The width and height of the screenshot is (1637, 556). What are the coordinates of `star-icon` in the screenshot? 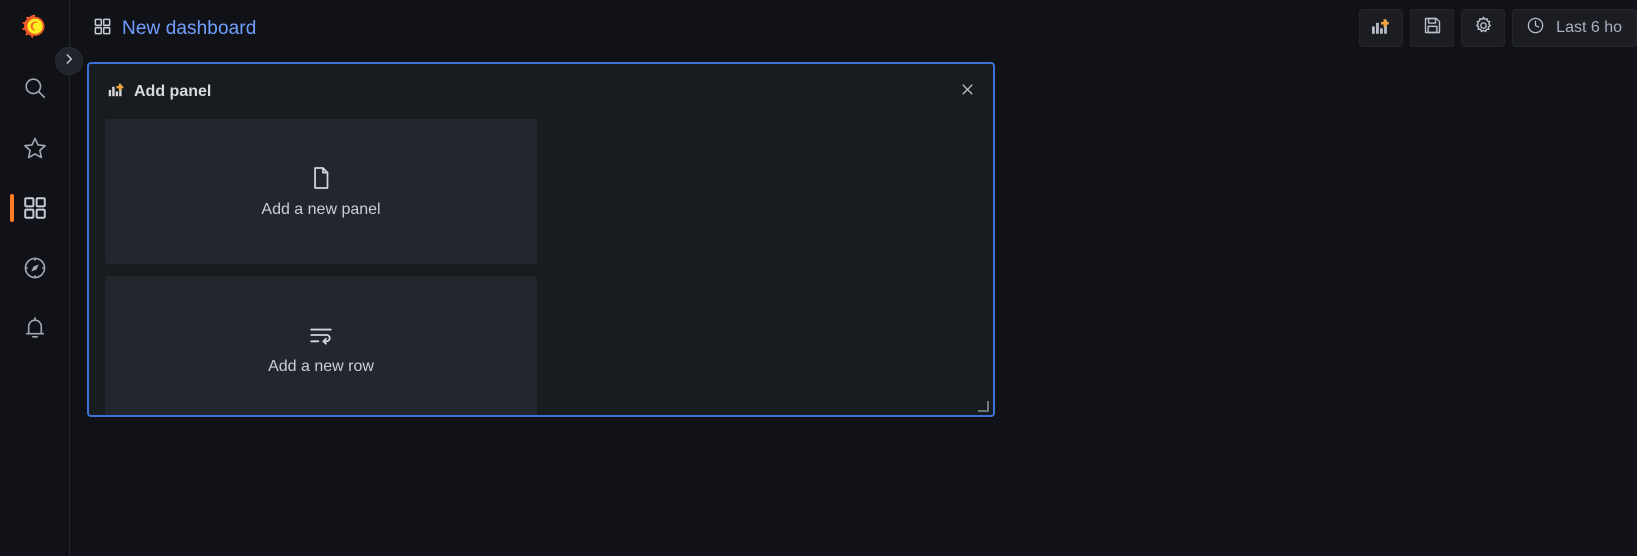 It's located at (35, 148).